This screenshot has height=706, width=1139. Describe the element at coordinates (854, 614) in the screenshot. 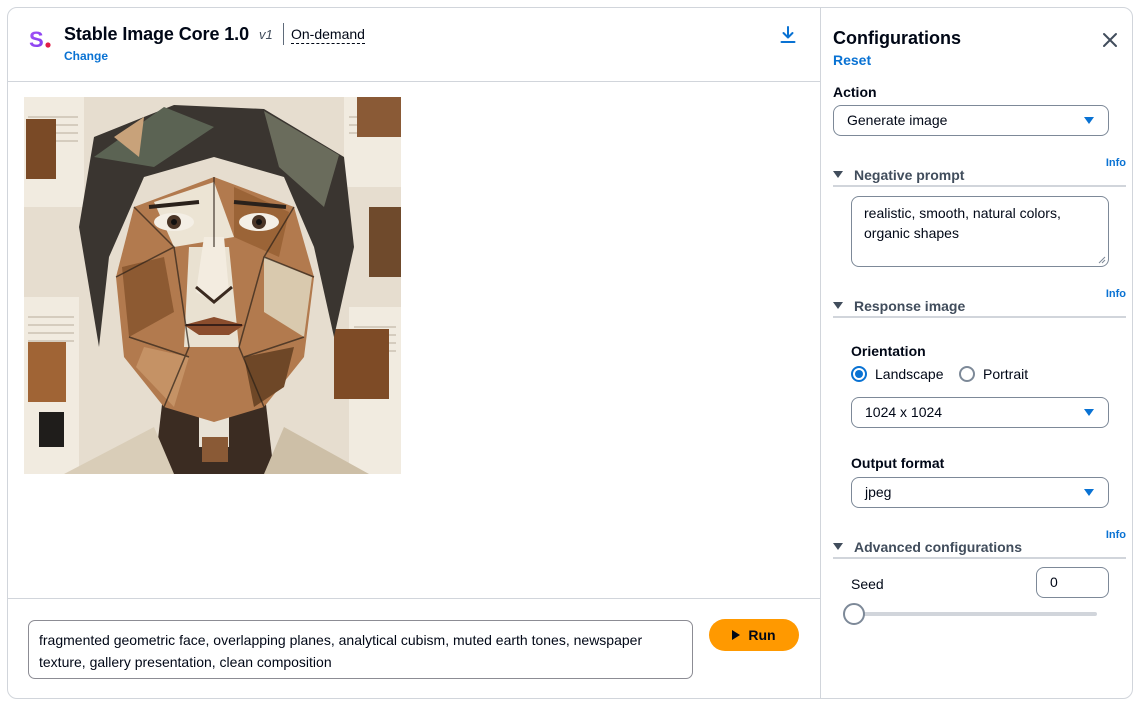

I see `seed-slider-thumb` at that location.